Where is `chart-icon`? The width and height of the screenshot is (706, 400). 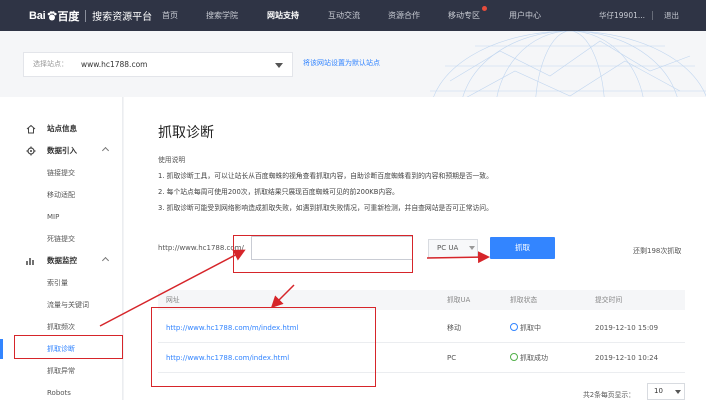 chart-icon is located at coordinates (30, 261).